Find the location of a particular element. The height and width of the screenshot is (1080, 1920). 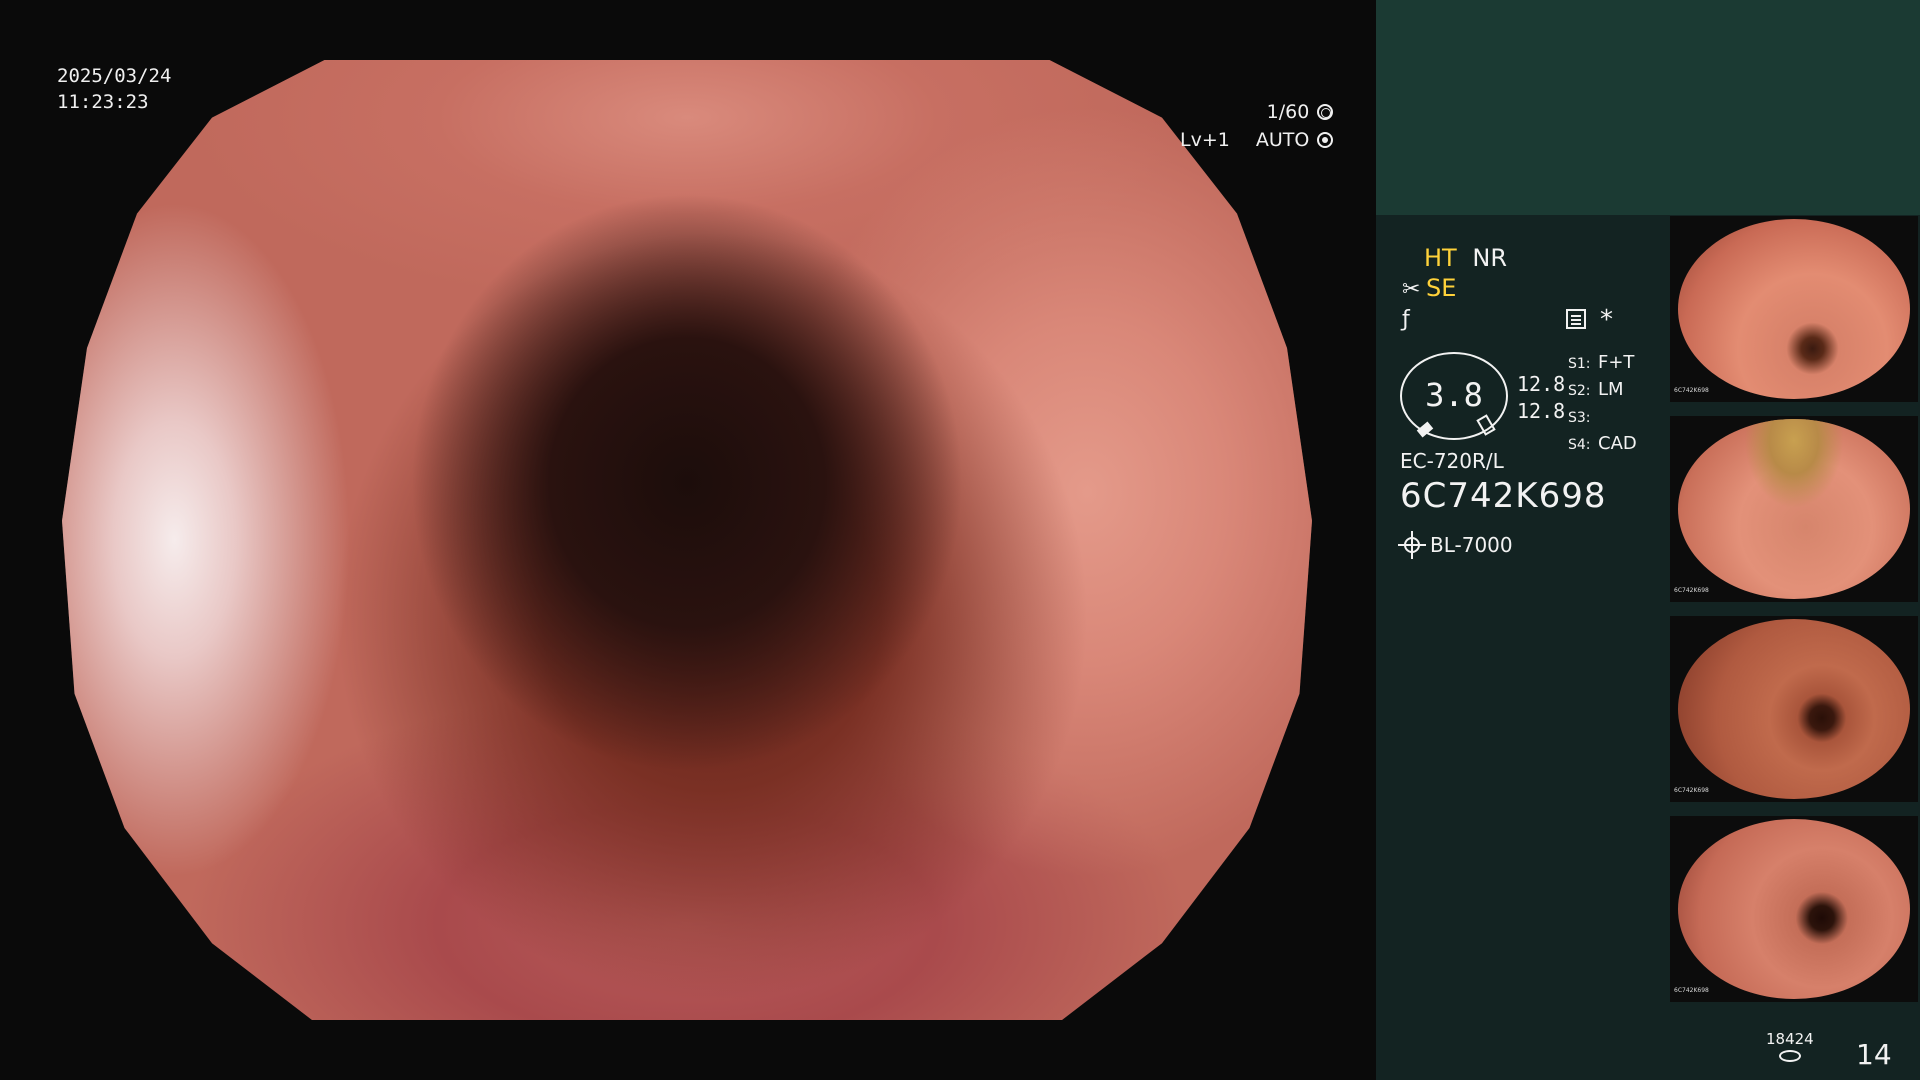

slot-value: F+T is located at coordinates (1616, 362).